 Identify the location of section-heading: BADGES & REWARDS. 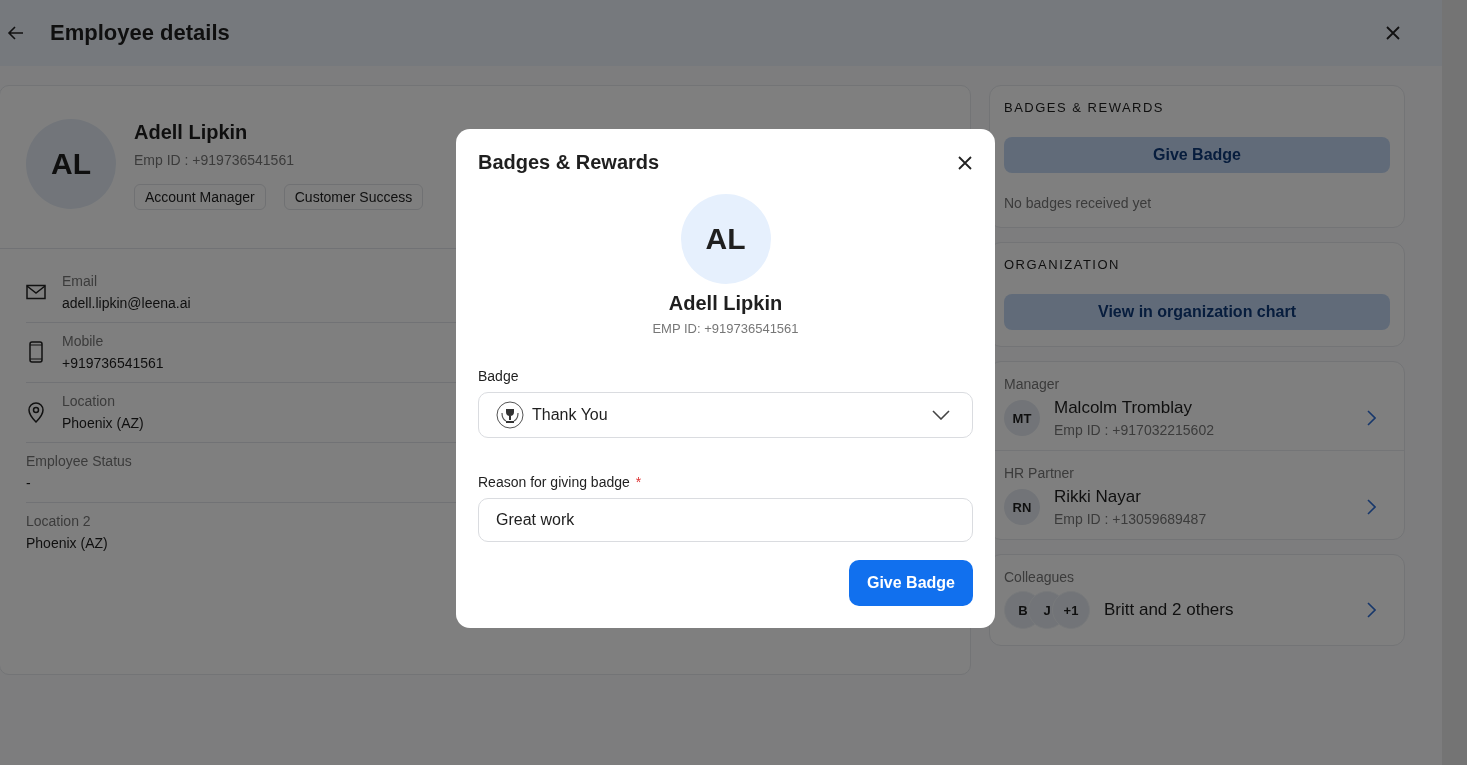
(1085, 107).